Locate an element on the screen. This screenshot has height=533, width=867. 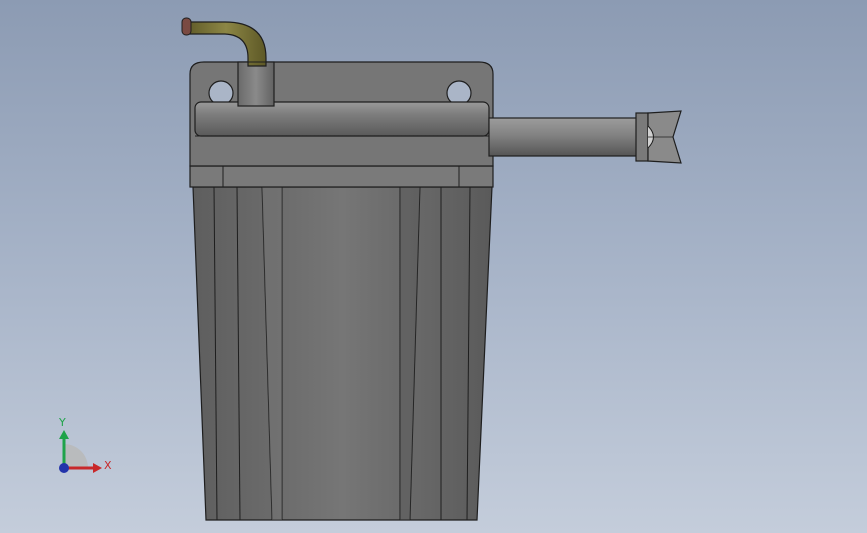
triad-y-arrowhead is located at coordinates (64, 434).